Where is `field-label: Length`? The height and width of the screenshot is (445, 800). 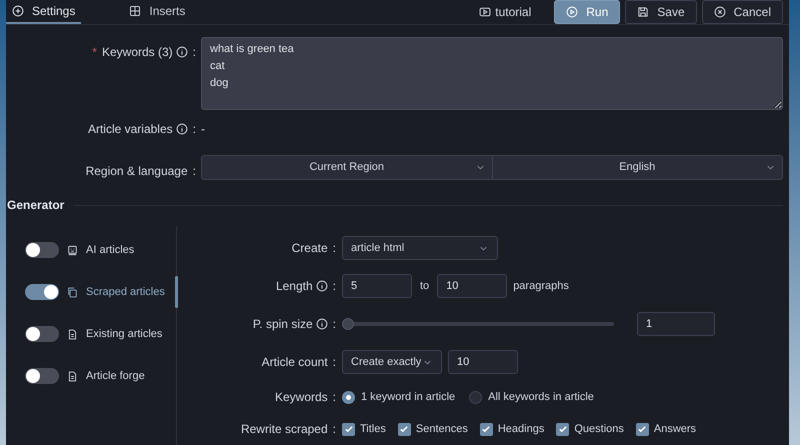
field-label: Length is located at coordinates (294, 286).